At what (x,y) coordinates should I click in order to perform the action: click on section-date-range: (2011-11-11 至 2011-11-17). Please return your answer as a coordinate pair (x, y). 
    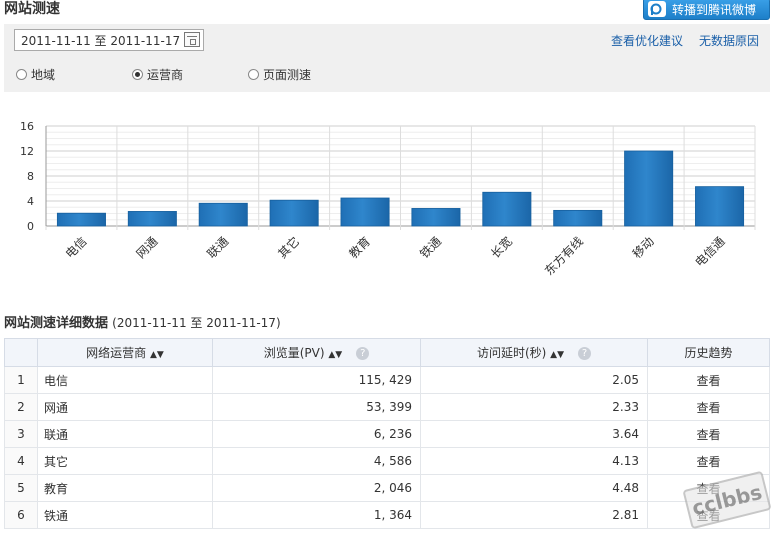
    Looking at the image, I should click on (196, 323).